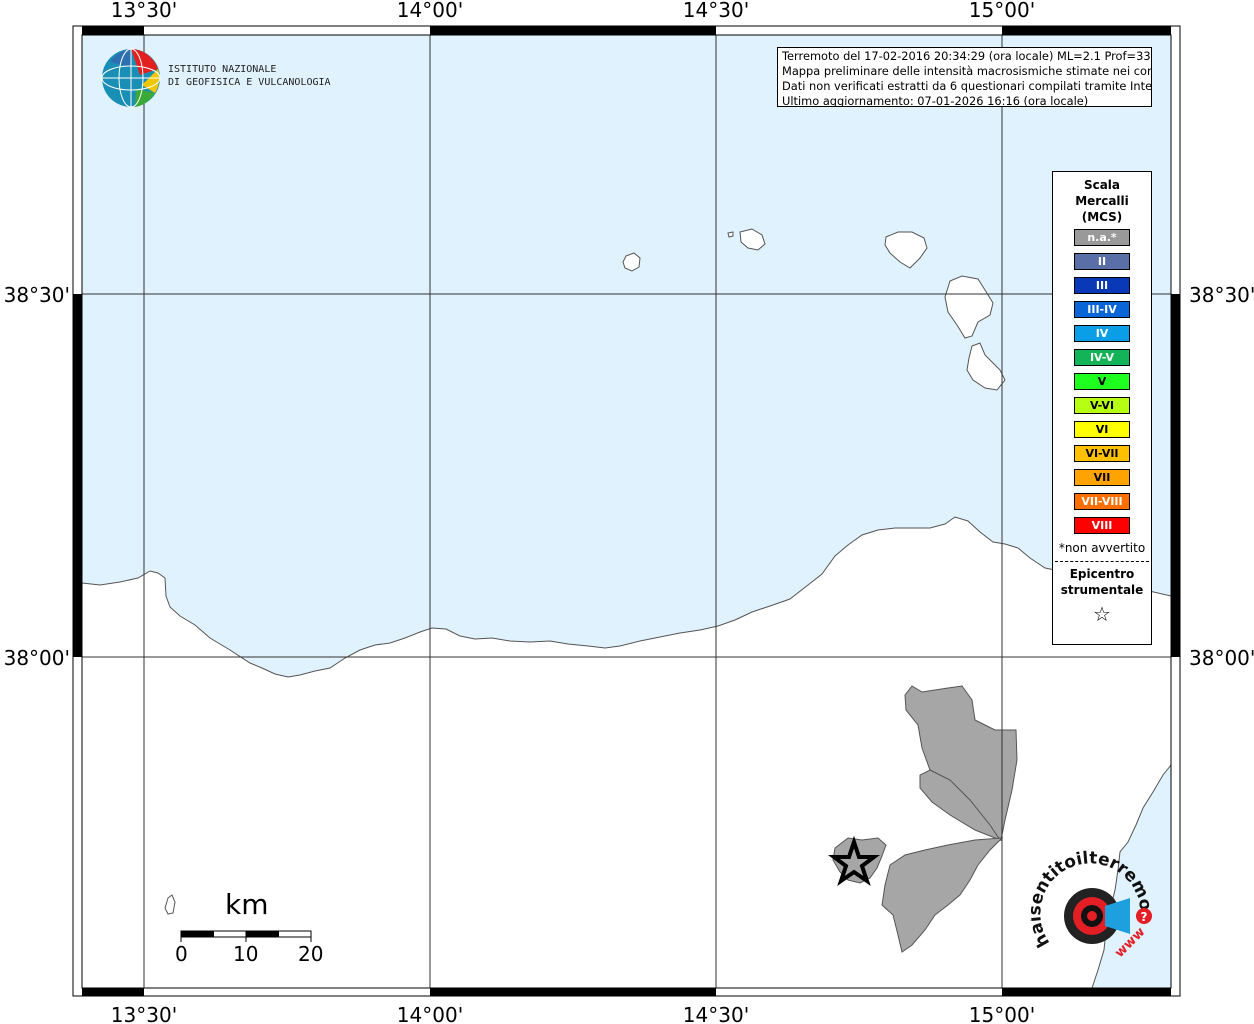 The width and height of the screenshot is (1254, 1024). I want to click on legend-epicenter-title: Epicentro strumentale, so click(1102, 582).